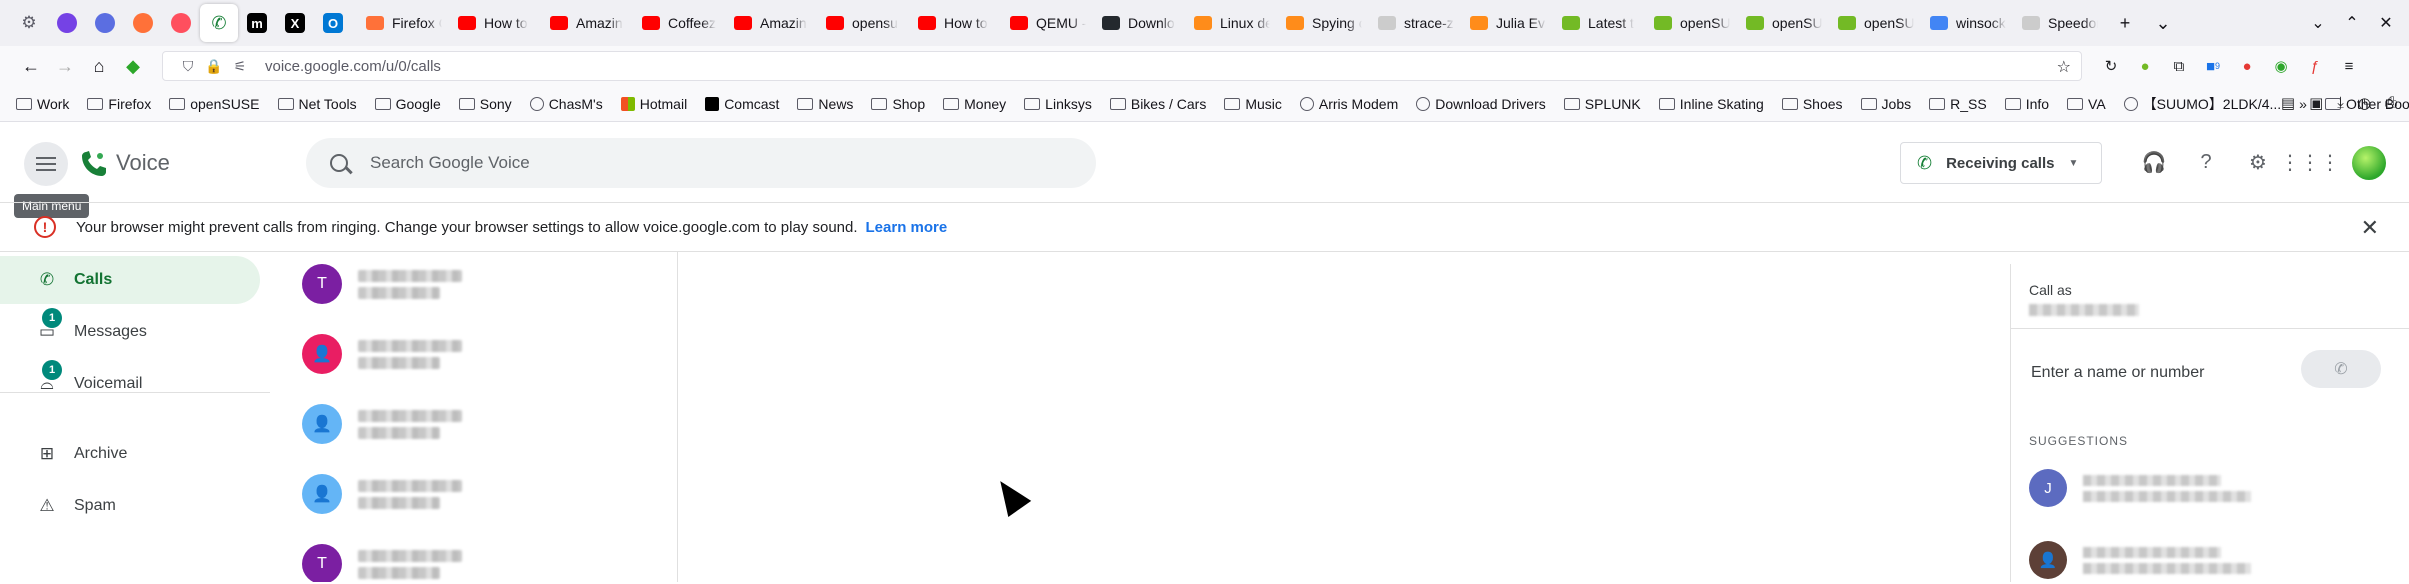 Image resolution: width=2409 pixels, height=584 pixels. I want to click on dial-input: Enter a name or number, so click(2117, 373).